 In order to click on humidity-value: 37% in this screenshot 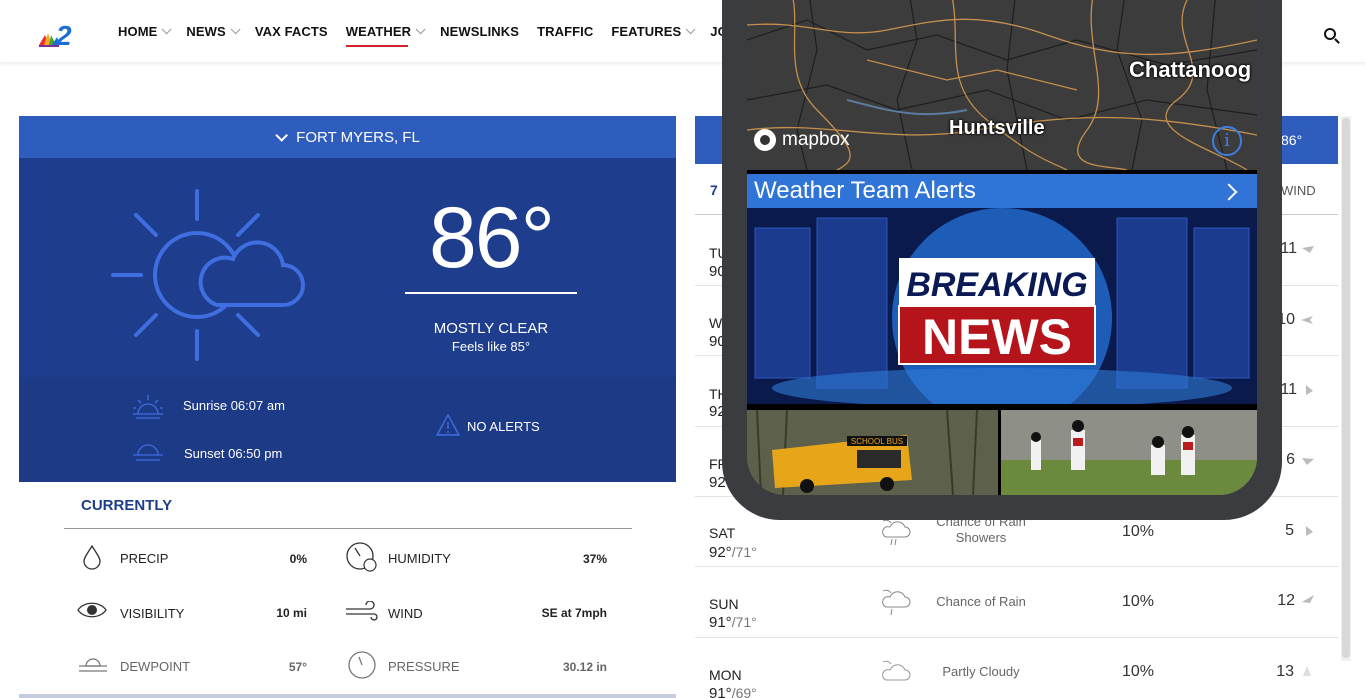, I will do `click(594, 559)`.